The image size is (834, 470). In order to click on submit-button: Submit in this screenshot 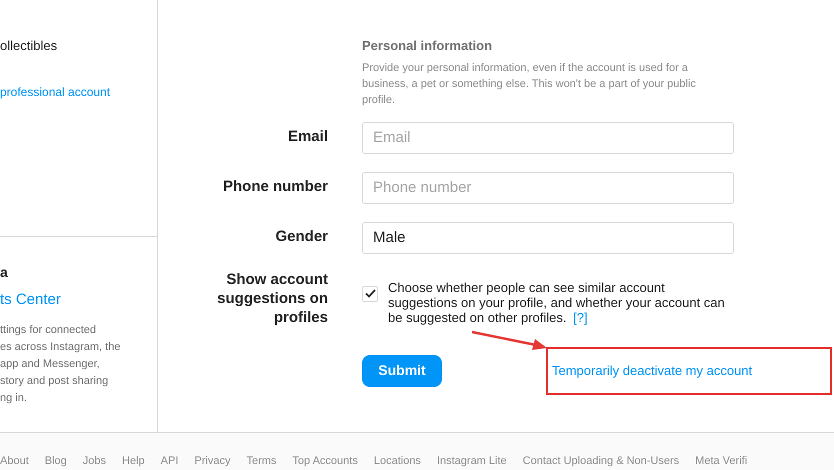, I will do `click(402, 370)`.